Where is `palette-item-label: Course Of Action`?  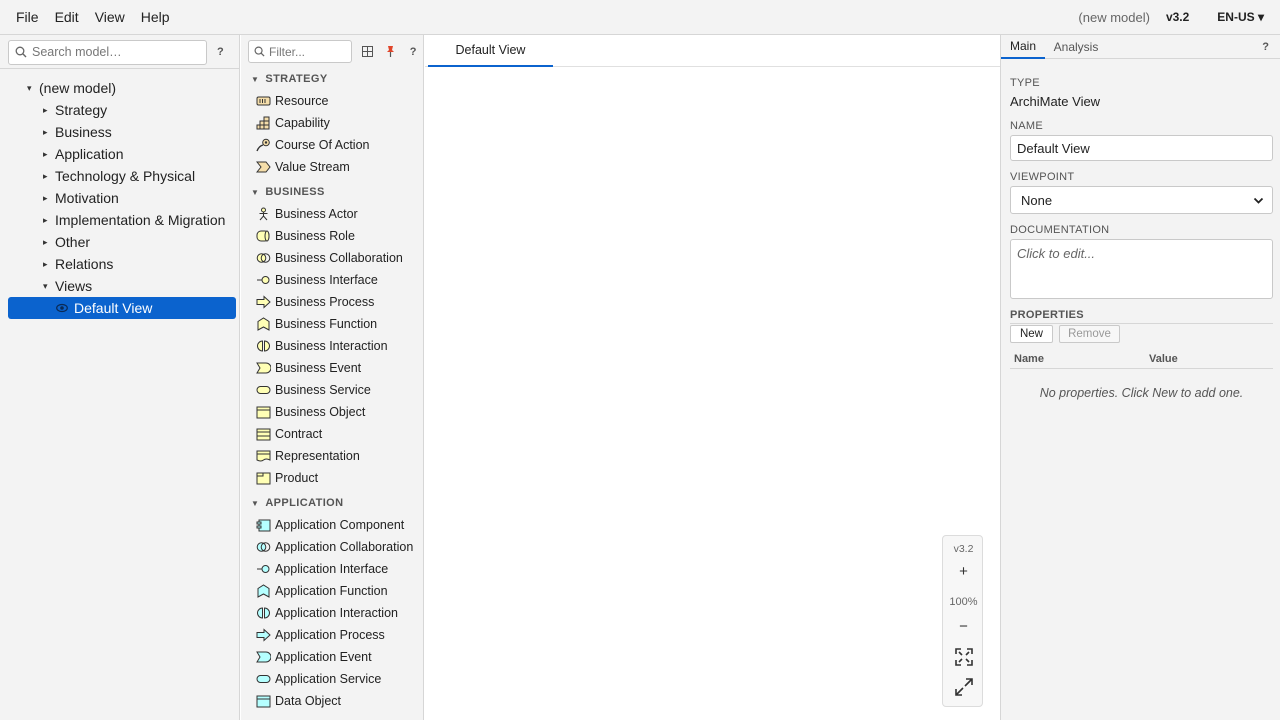 palette-item-label: Course Of Action is located at coordinates (322, 145).